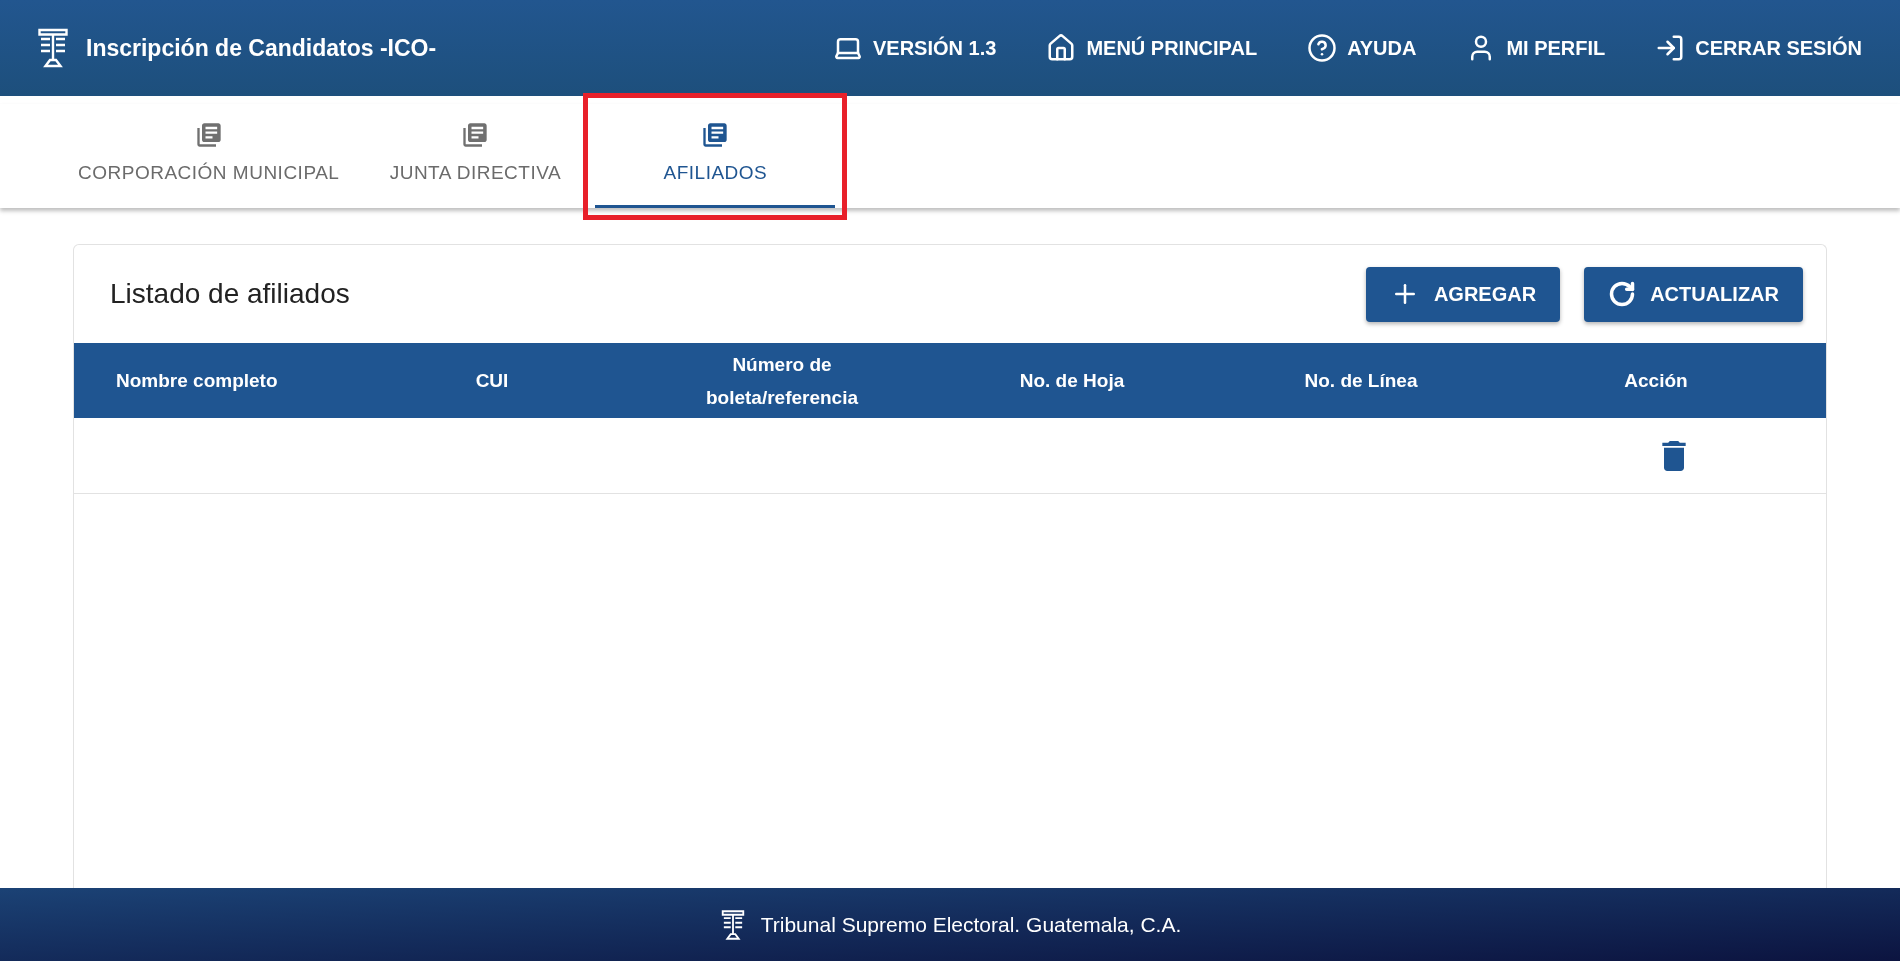 The image size is (1900, 961). Describe the element at coordinates (209, 156) in the screenshot. I see `tab: CORPORACIÓN MUNICIPAL` at that location.